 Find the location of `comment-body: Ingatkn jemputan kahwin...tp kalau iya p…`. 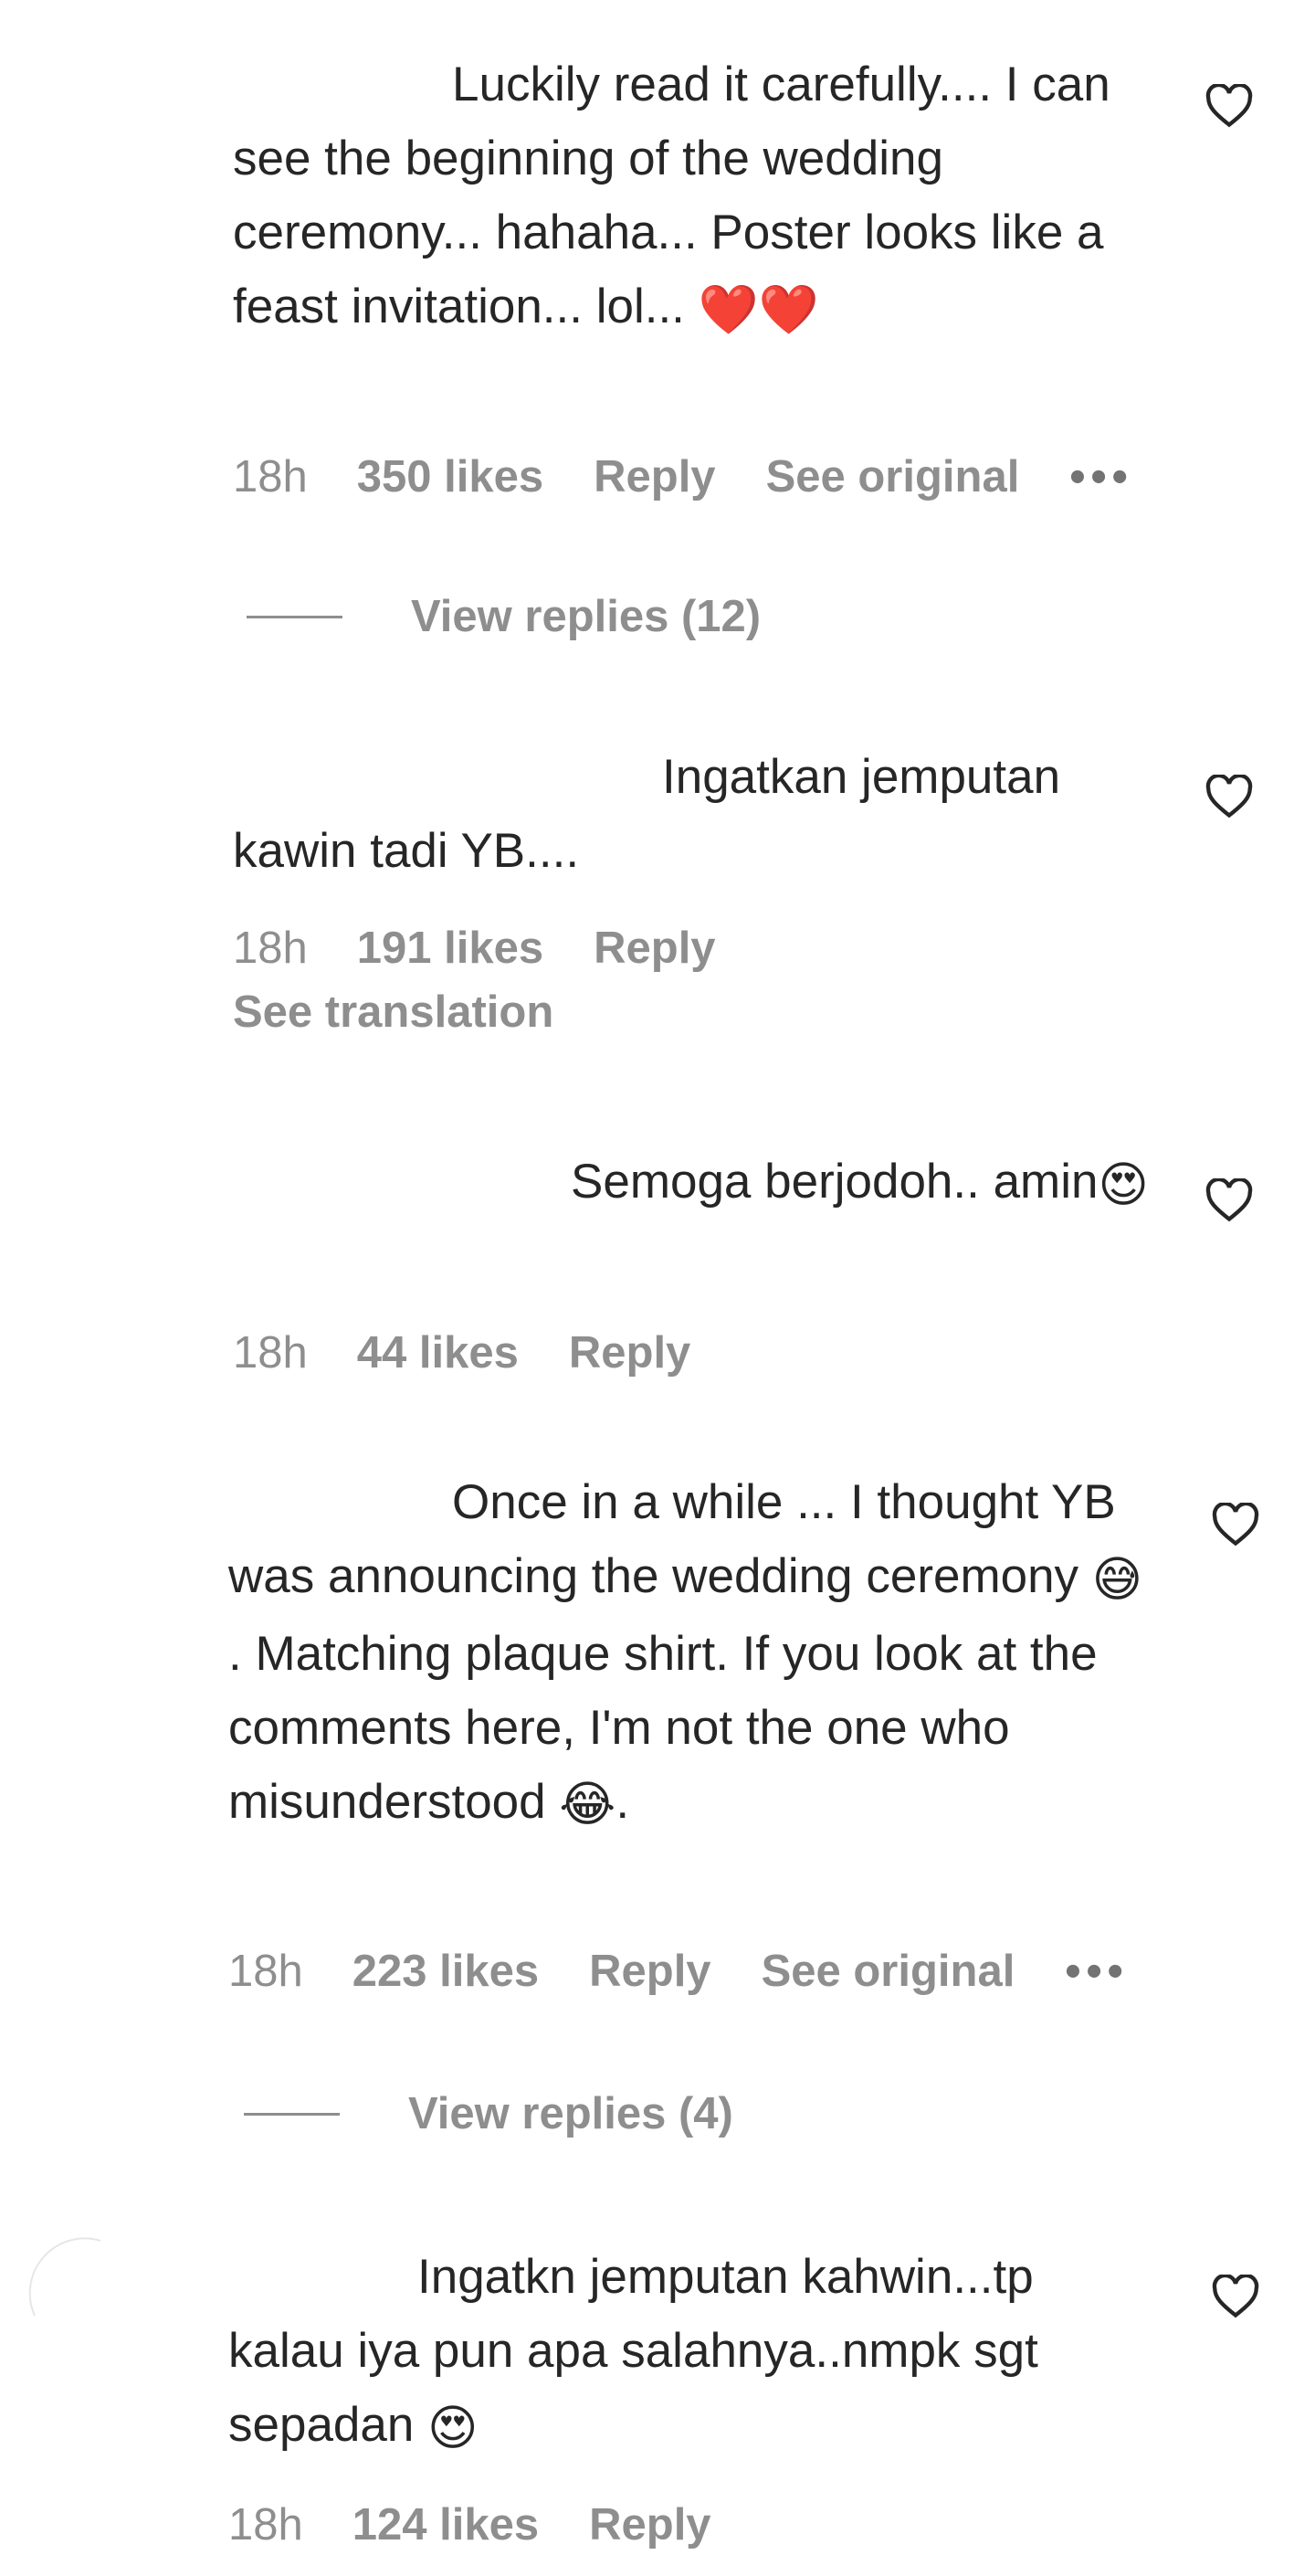

comment-body: Ingatkn jemputan kahwin...tp kalau iya p… is located at coordinates (633, 2351).